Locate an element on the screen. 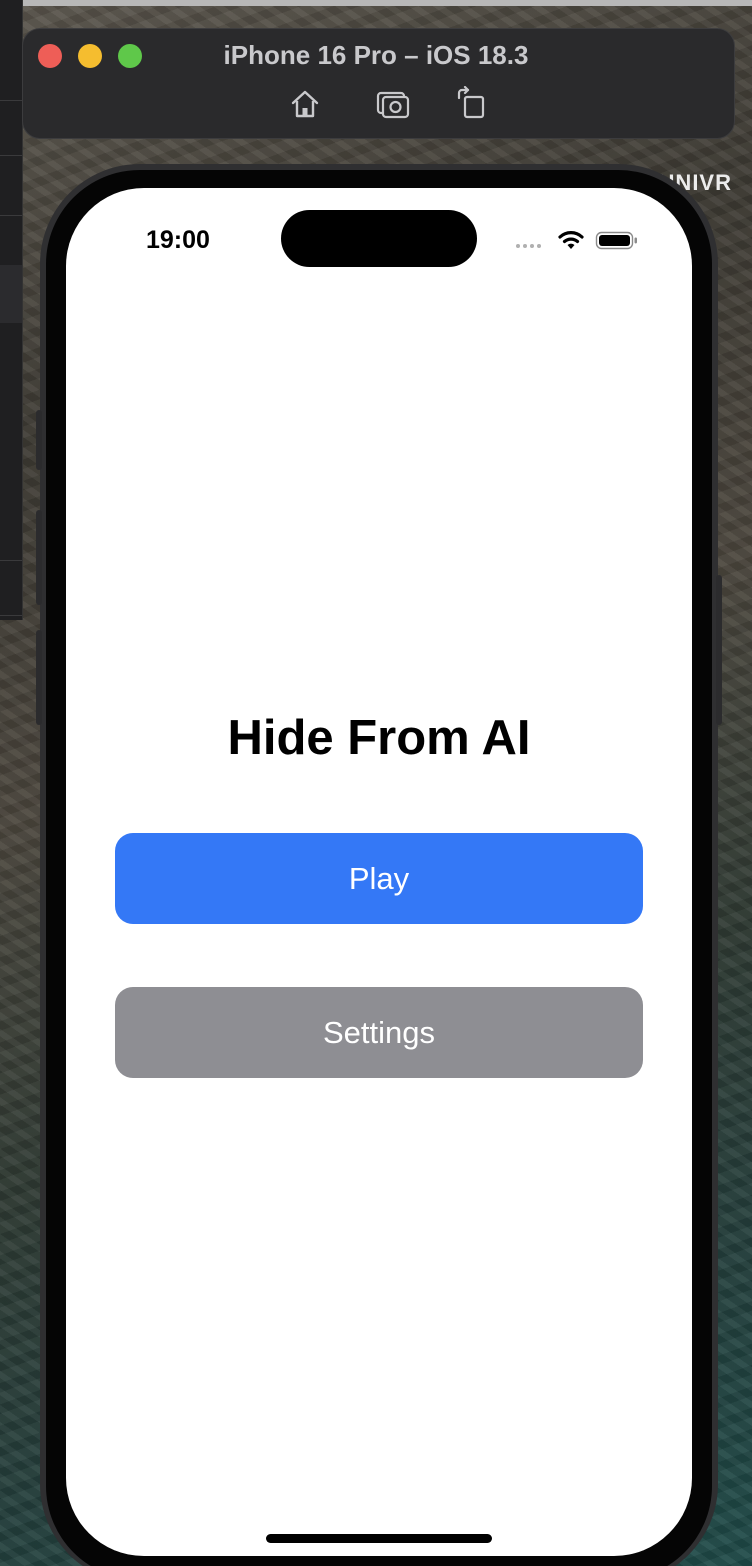 The width and height of the screenshot is (752, 1566). home-indicator is located at coordinates (379, 1538).